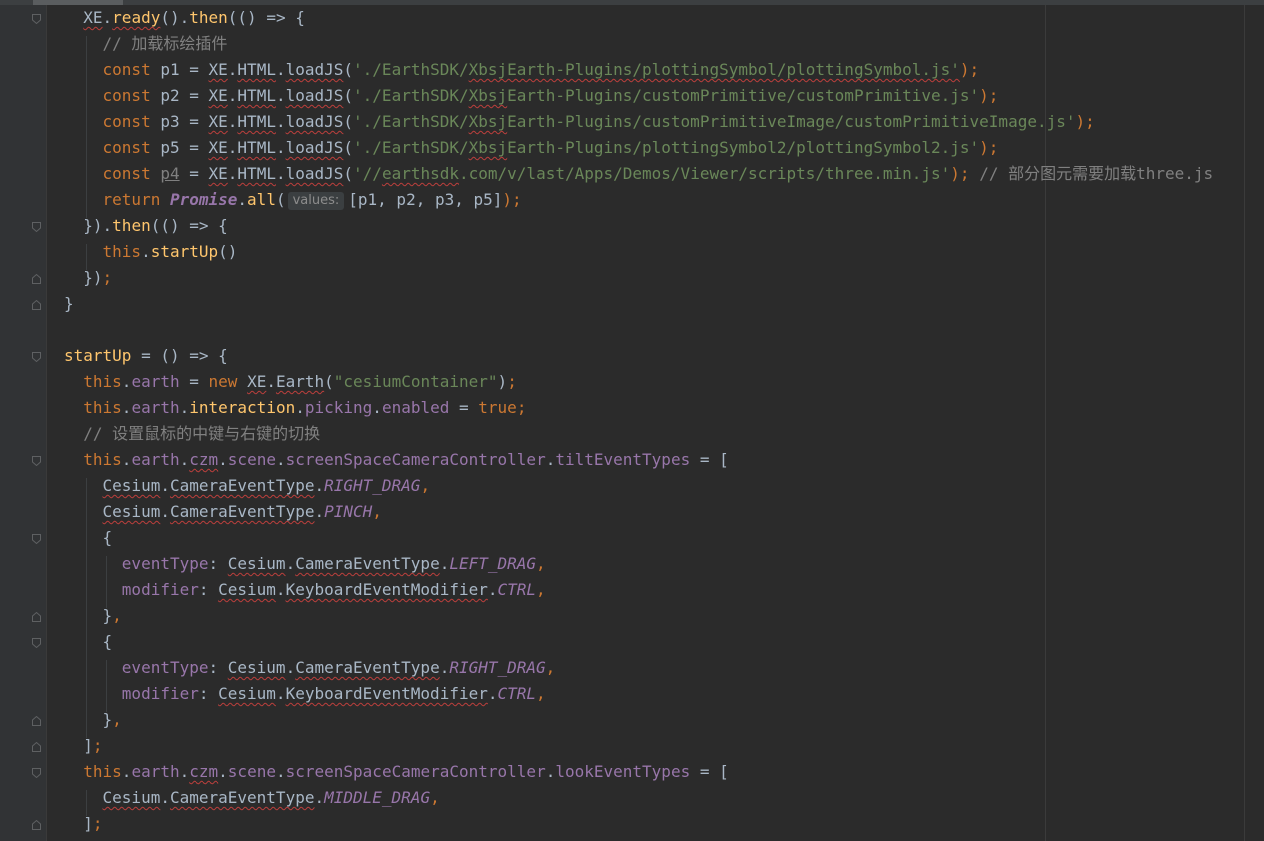  I want to click on token-string: "cesiumContainer", so click(415, 381).